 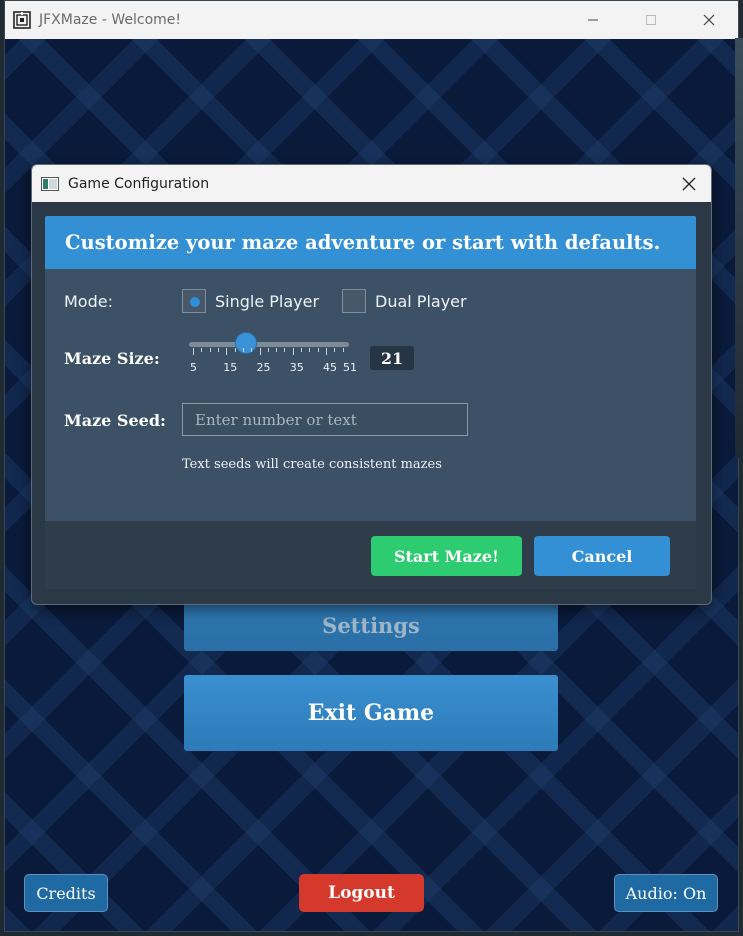 What do you see at coordinates (246, 343) in the screenshot?
I see `maze-size-slider-thumb` at bounding box center [246, 343].